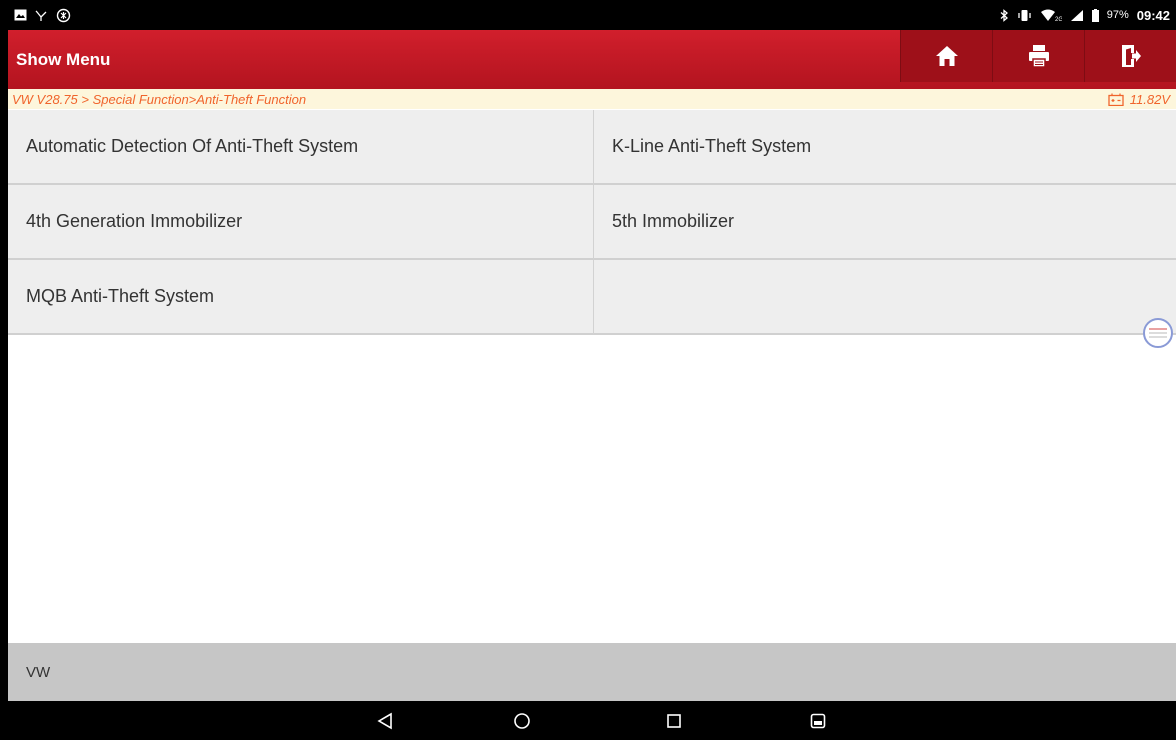 The image size is (1176, 740). I want to click on battery-voltage-icon, so click(1116, 99).